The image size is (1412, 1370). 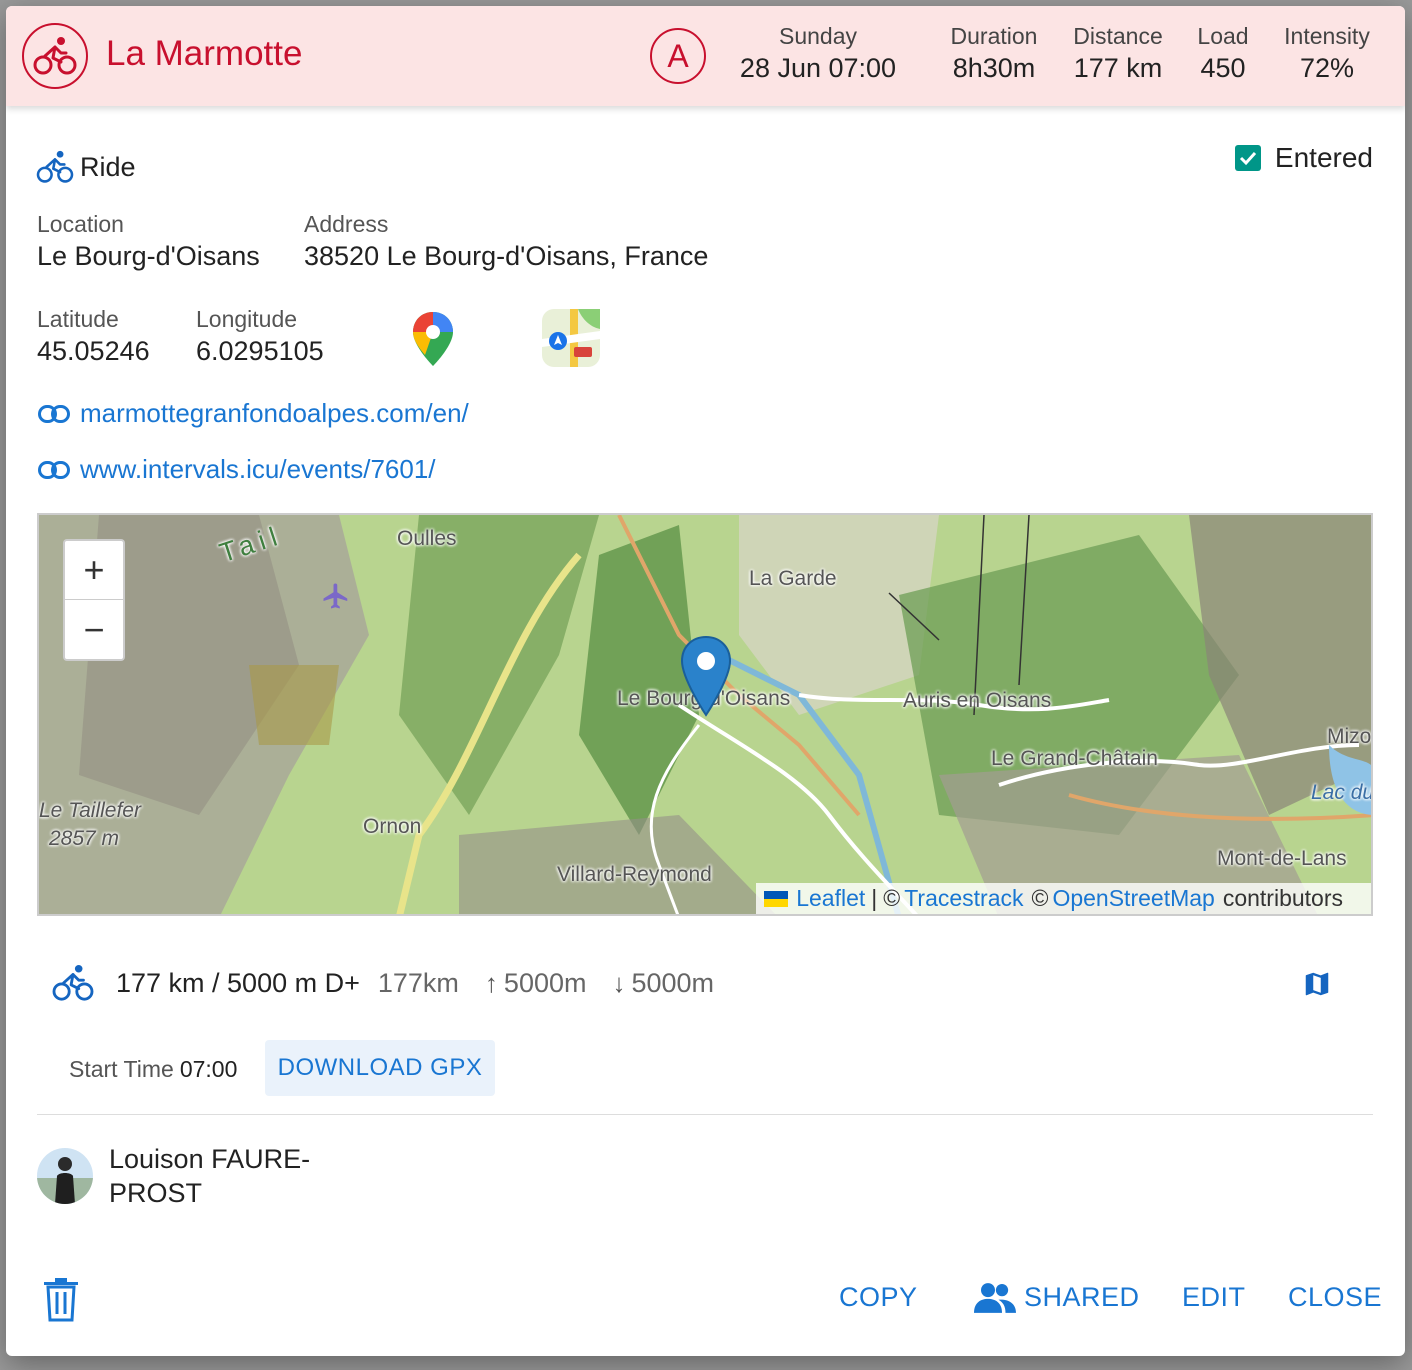 What do you see at coordinates (1082, 1297) in the screenshot?
I see `shared-button-label: SHARED` at bounding box center [1082, 1297].